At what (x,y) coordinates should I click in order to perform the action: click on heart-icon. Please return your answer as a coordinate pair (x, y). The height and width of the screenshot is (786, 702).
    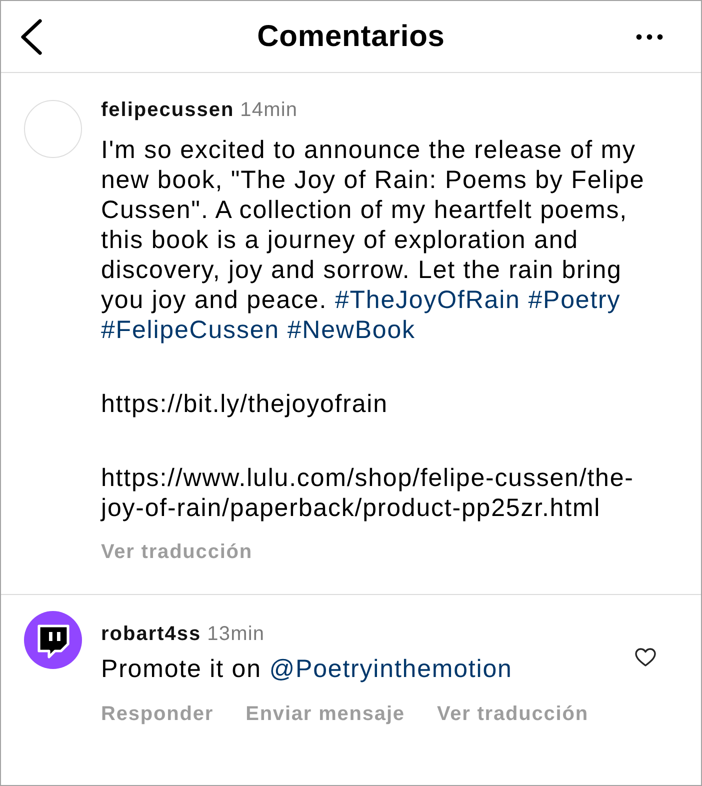
    Looking at the image, I should click on (645, 657).